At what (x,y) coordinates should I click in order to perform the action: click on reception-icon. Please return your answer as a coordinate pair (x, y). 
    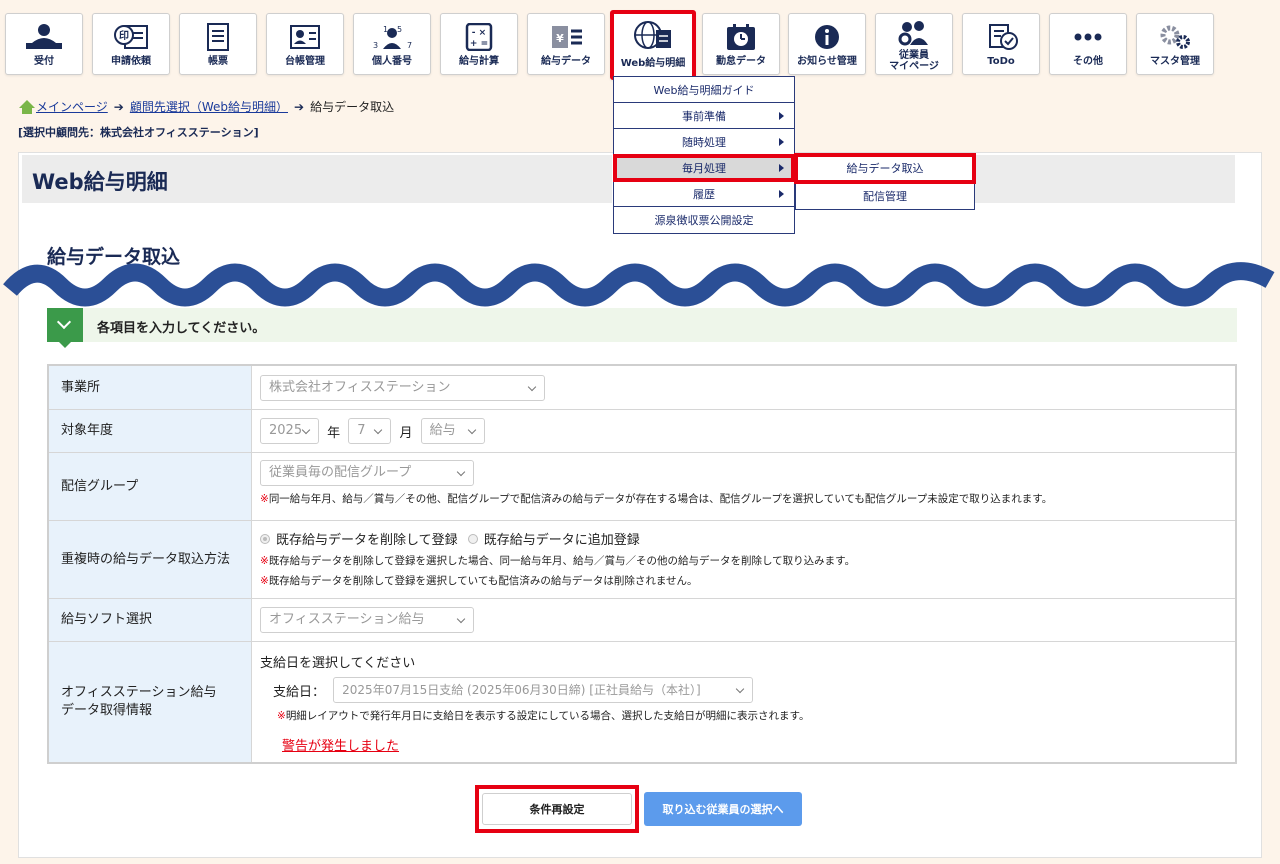
    Looking at the image, I should click on (44, 37).